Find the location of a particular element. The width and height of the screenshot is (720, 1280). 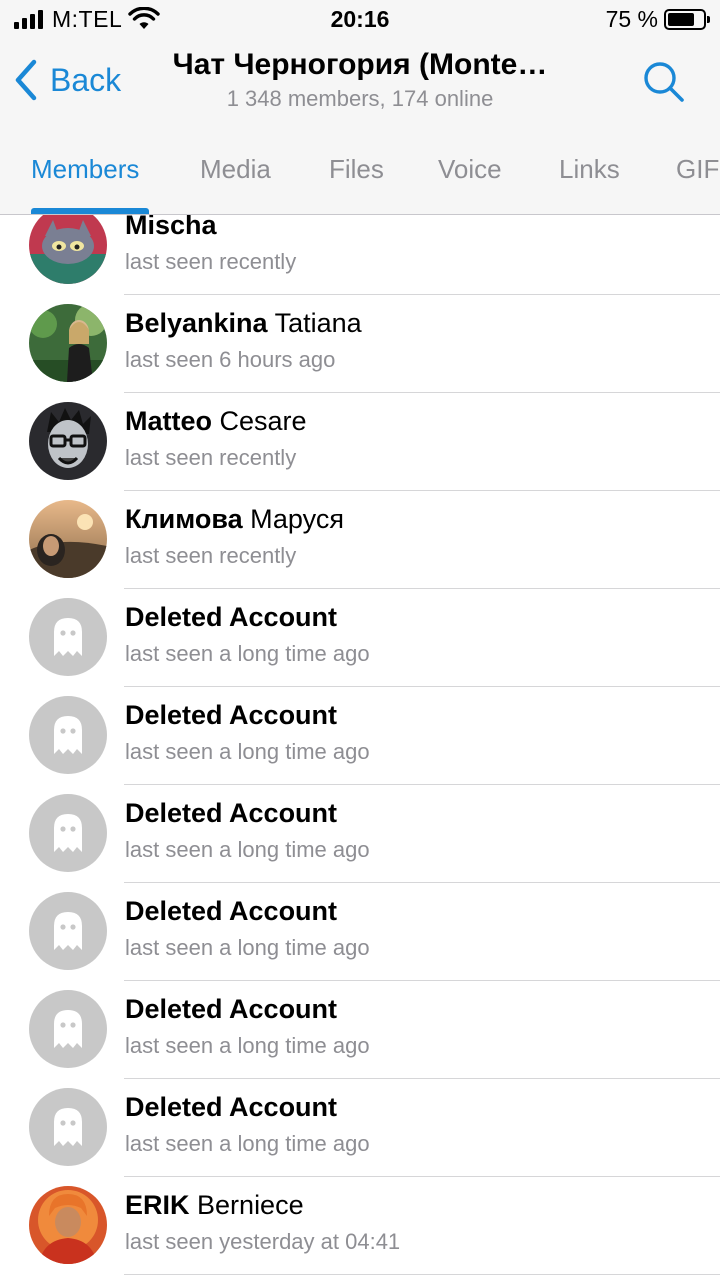

member-name: ERIK Berniece is located at coordinates (214, 1205).